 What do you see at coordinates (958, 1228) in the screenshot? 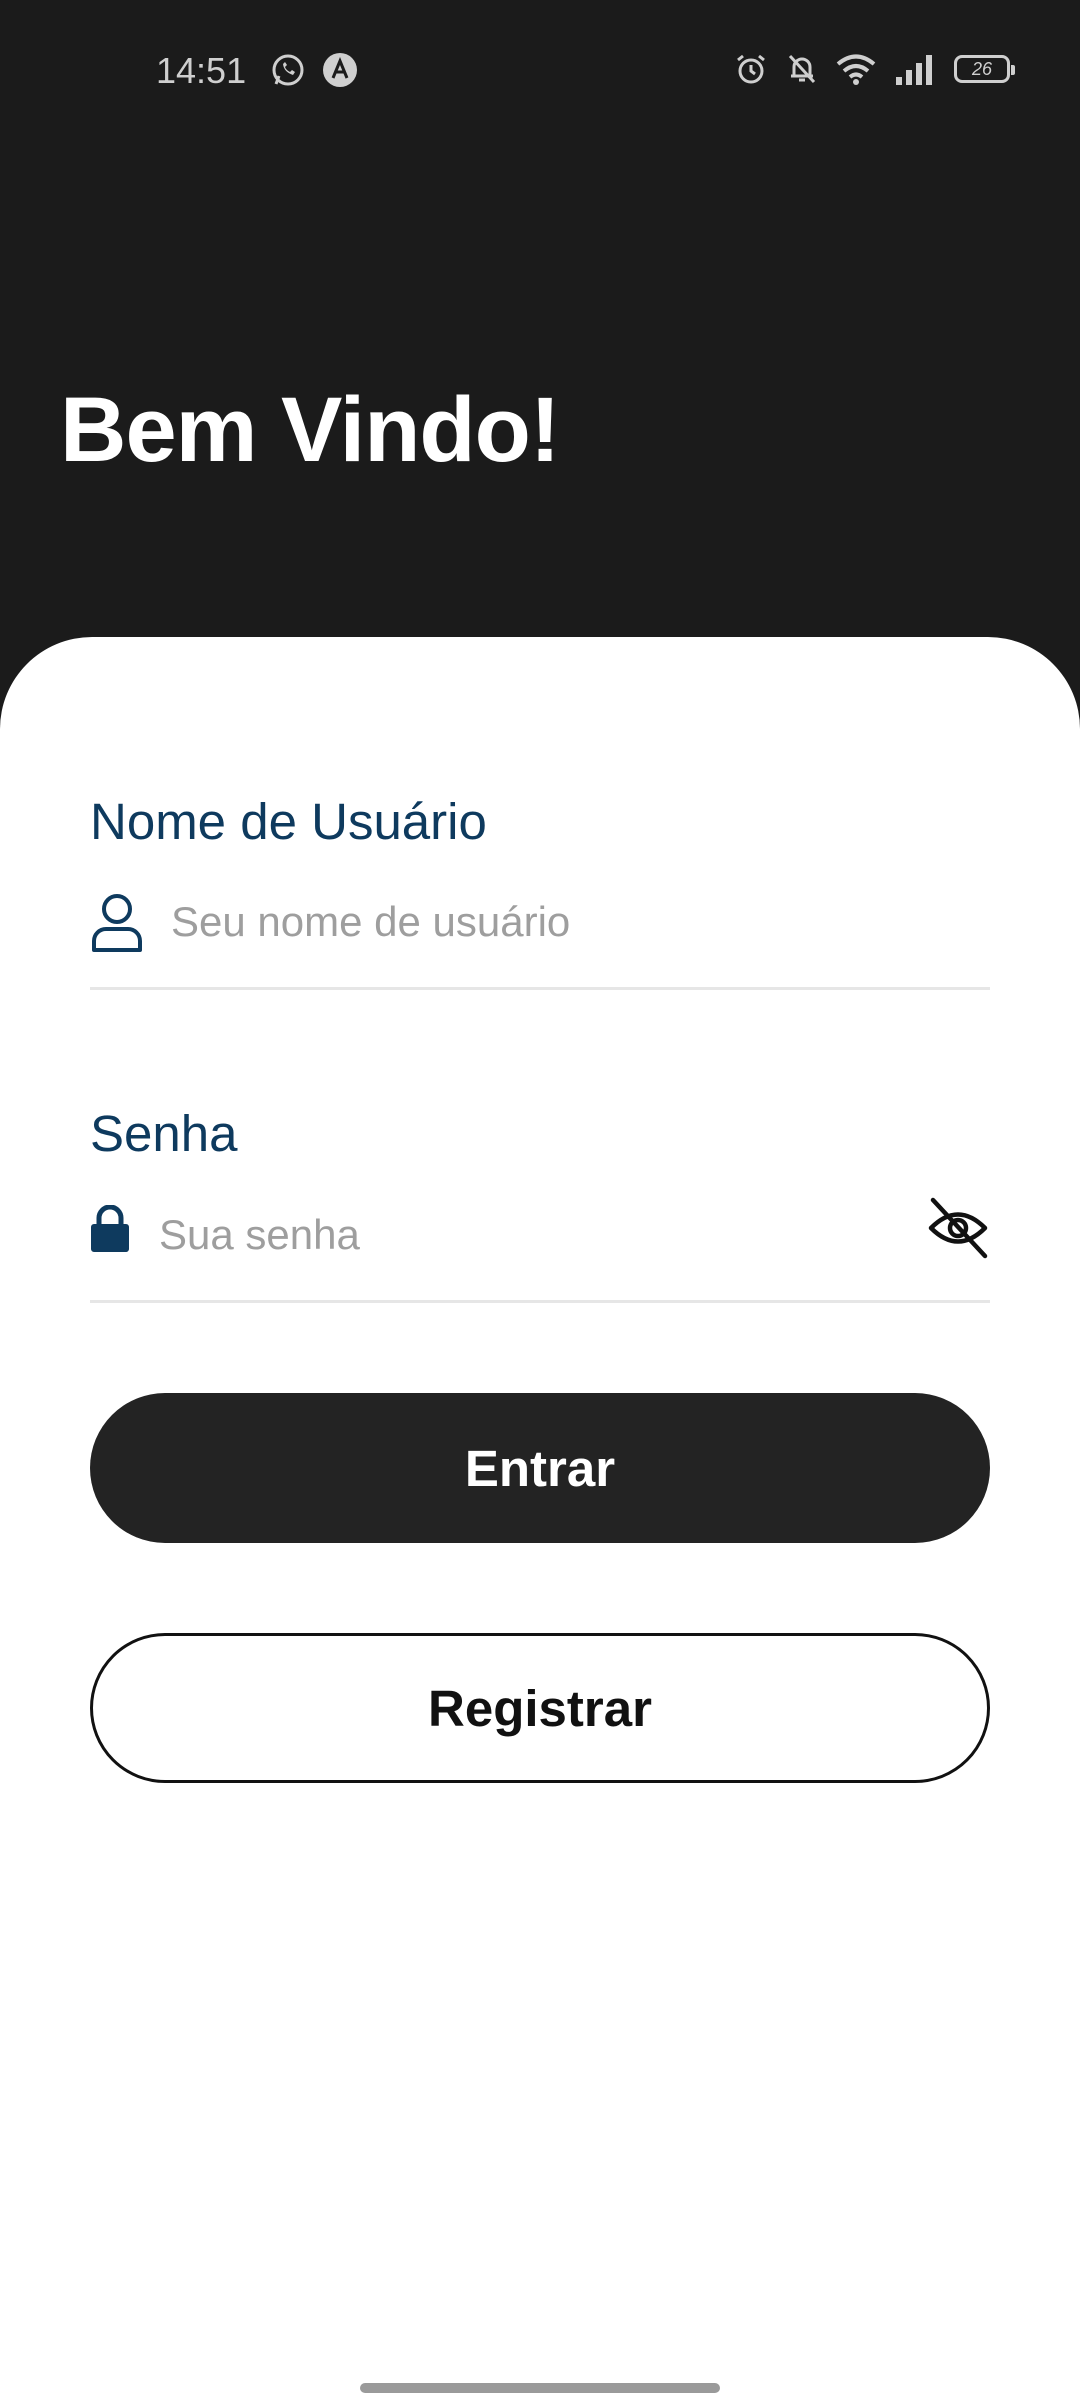
I see `eye-off-icon` at bounding box center [958, 1228].